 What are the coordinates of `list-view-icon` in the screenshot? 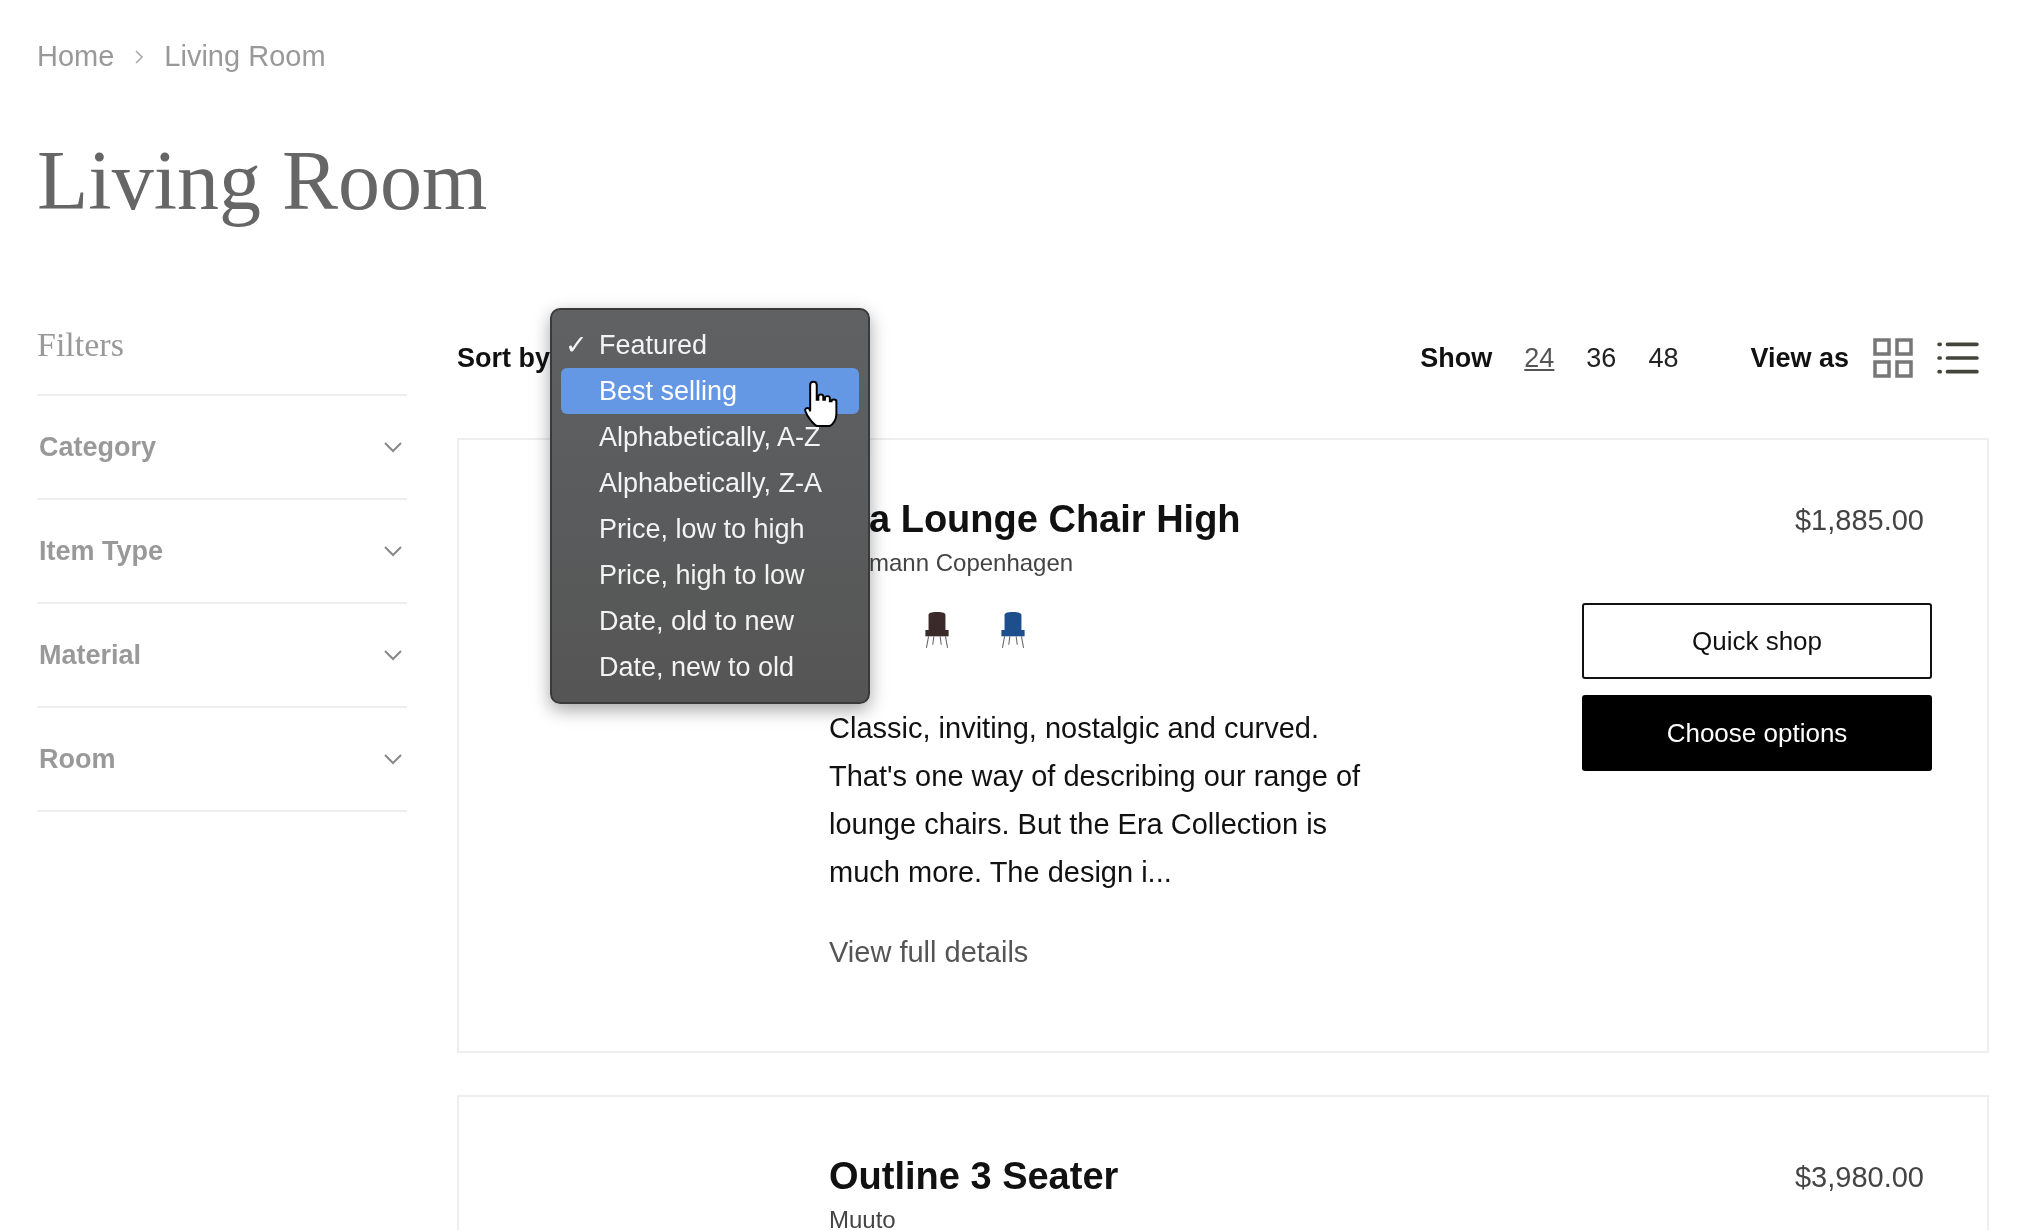 It's located at (1958, 358).